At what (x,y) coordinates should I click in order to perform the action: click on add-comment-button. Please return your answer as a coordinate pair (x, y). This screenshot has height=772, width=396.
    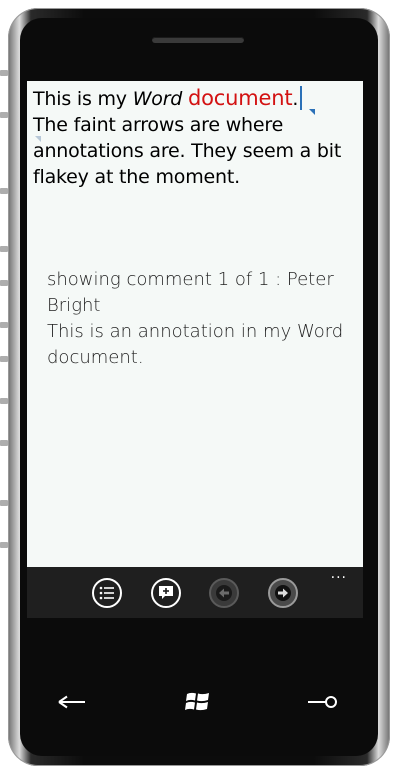
    Looking at the image, I should click on (166, 593).